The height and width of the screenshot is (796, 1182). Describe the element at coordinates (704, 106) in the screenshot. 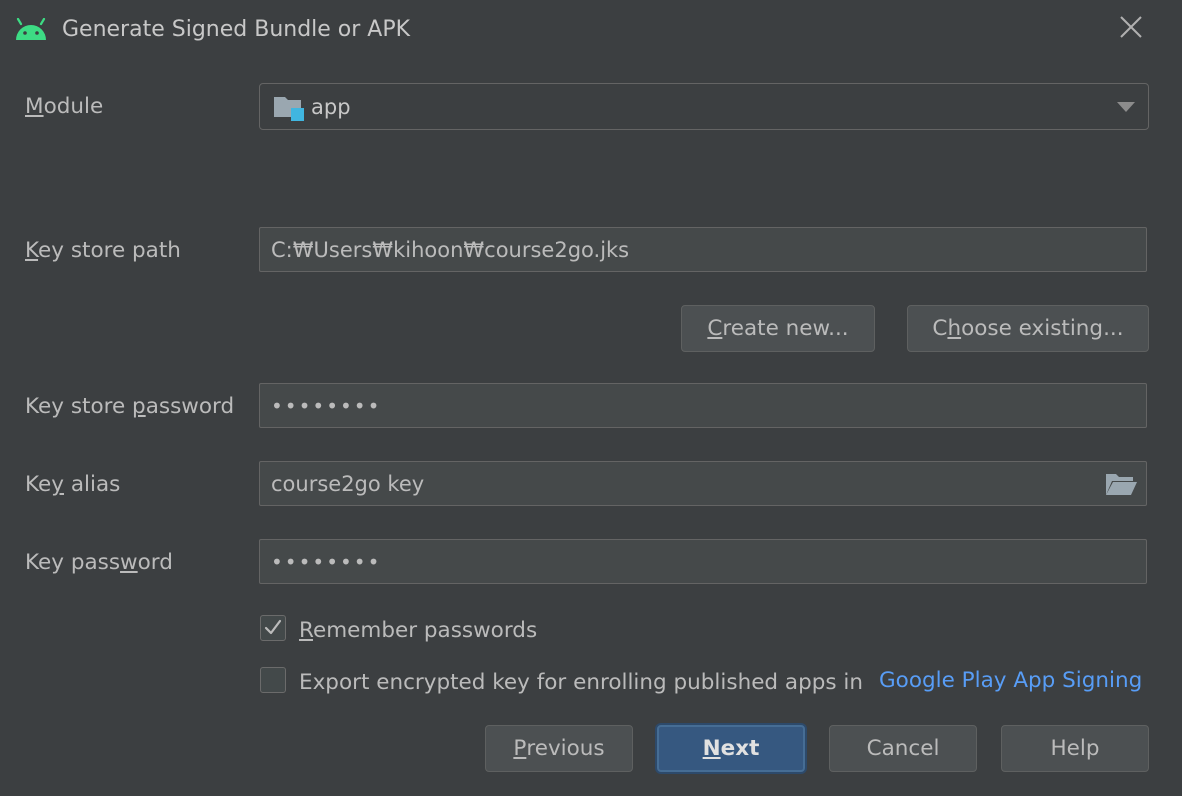

I see `module-select: app` at that location.